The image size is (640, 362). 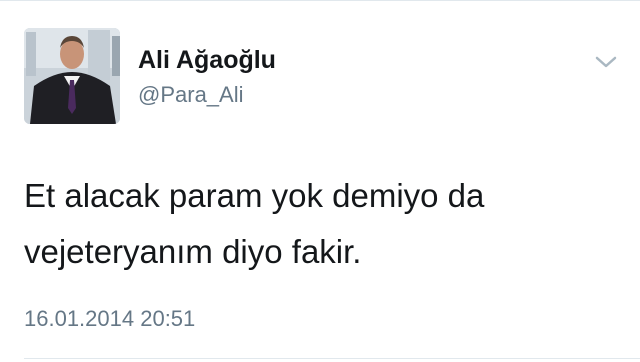 I want to click on avatar-photo, so click(x=72, y=76).